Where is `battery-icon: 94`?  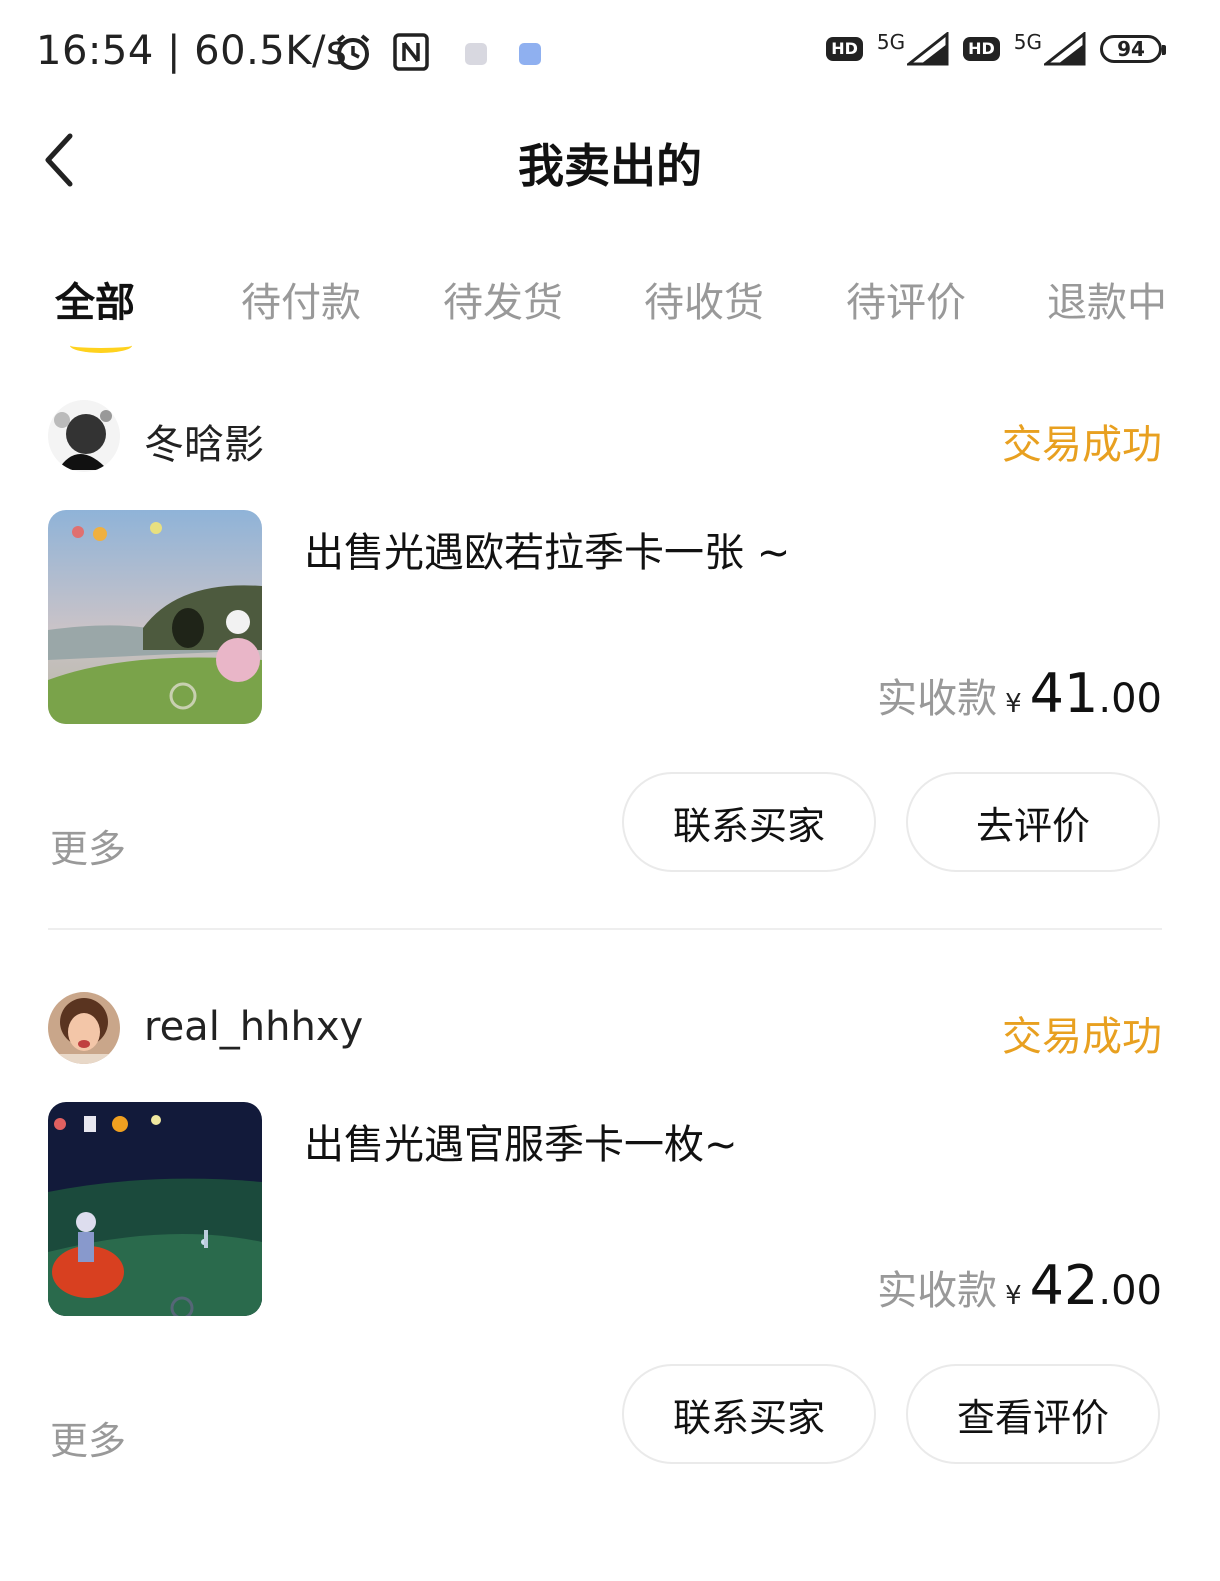 battery-icon: 94 is located at coordinates (1133, 49).